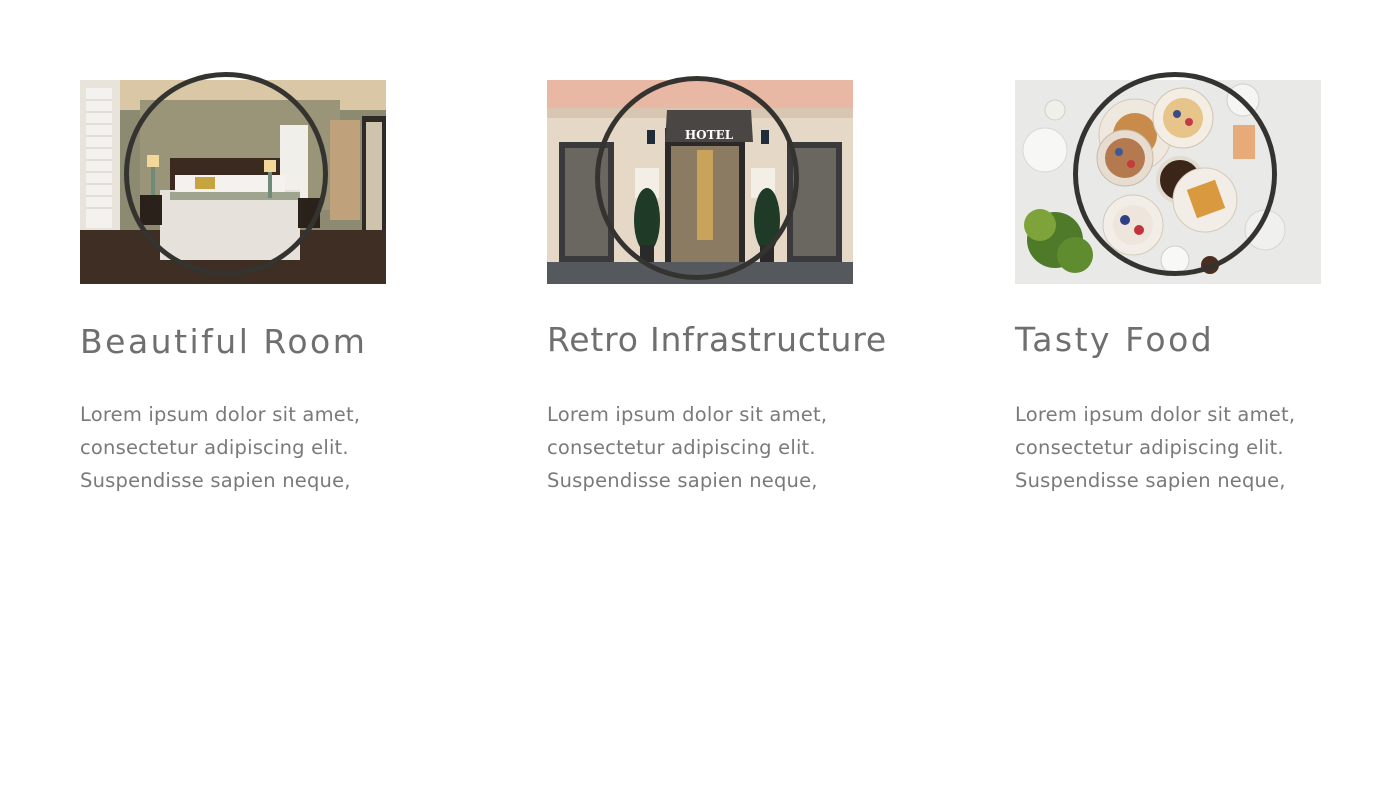 This screenshot has width=1400, height=800. I want to click on card-media: HOTEL, so click(700, 180).